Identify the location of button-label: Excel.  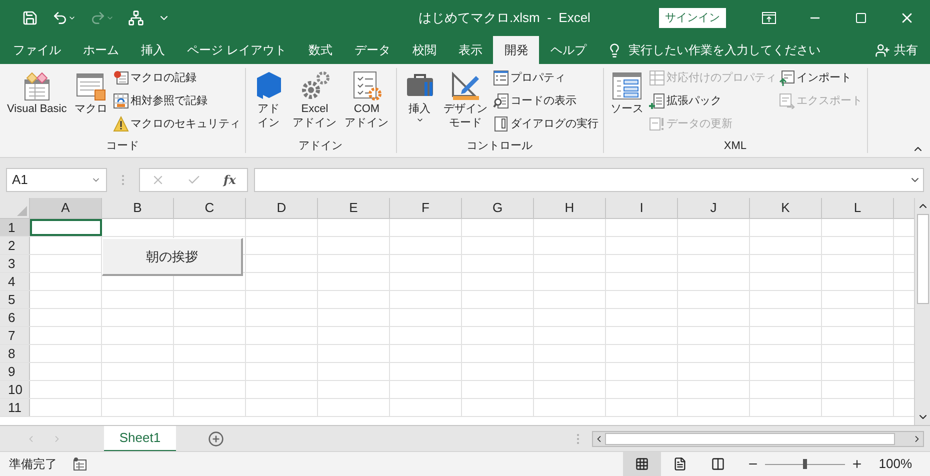
(314, 109).